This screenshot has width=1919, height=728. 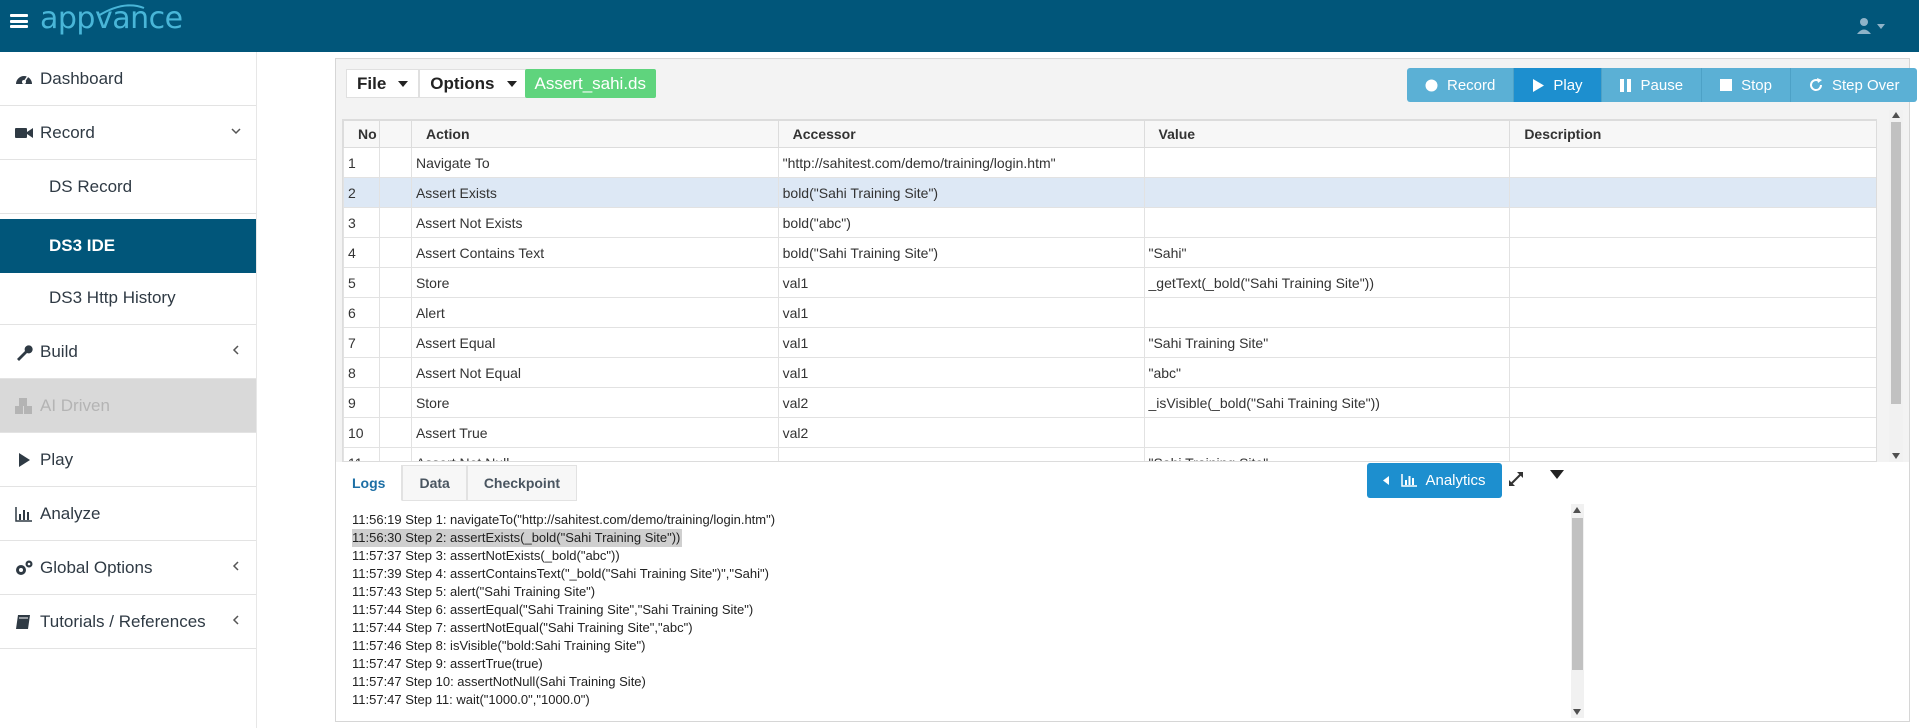 I want to click on column-header-description: Description, so click(x=1692, y=134).